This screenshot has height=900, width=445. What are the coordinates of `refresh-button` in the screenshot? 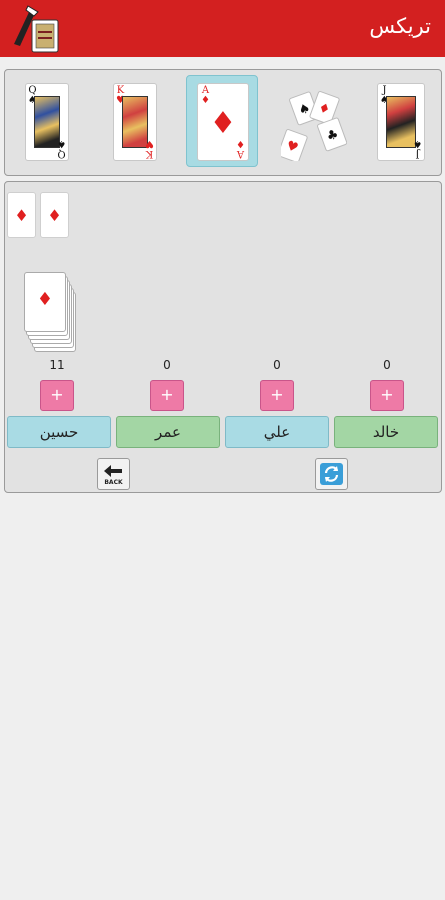 It's located at (331, 474).